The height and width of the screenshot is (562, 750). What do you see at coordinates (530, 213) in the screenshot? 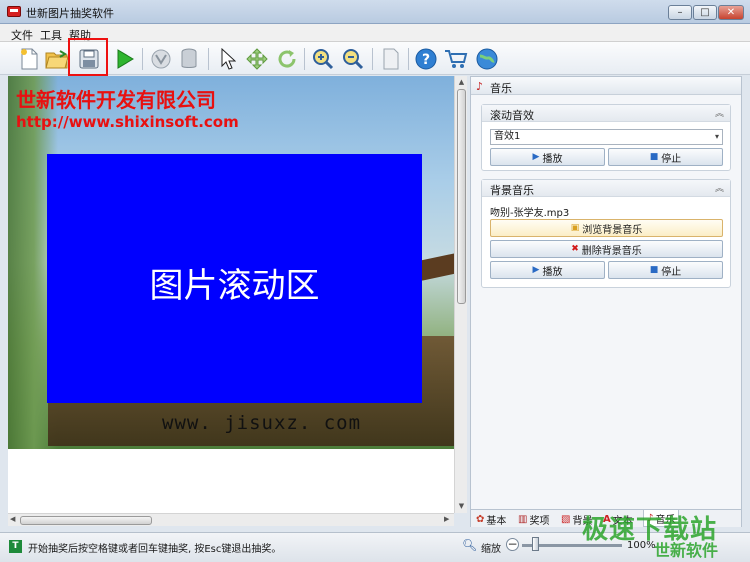
I see `music-file-name: 吻别-张学友.mp3` at bounding box center [530, 213].